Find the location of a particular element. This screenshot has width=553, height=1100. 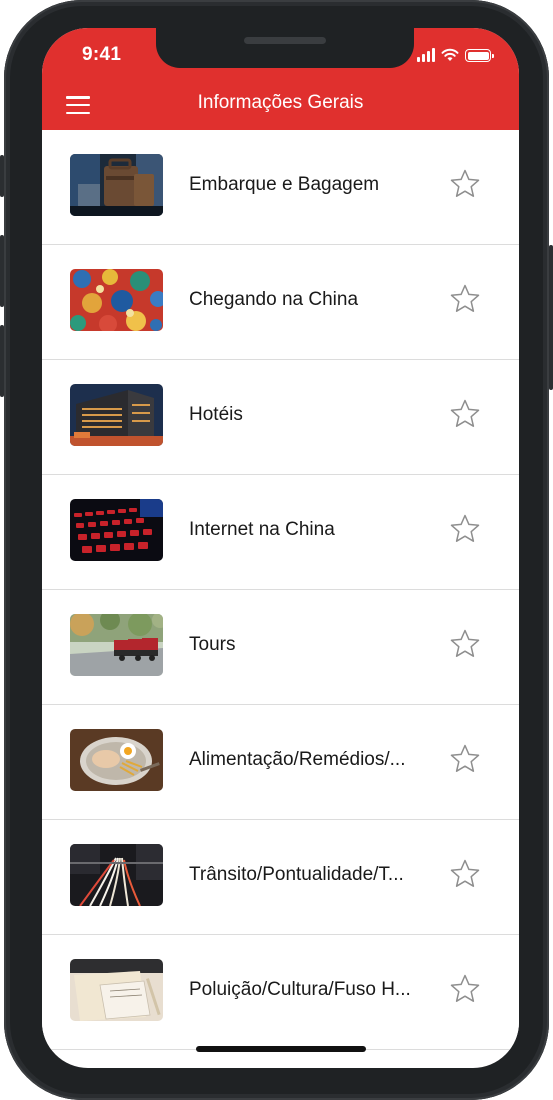

list-item-label: Tours is located at coordinates (212, 644).